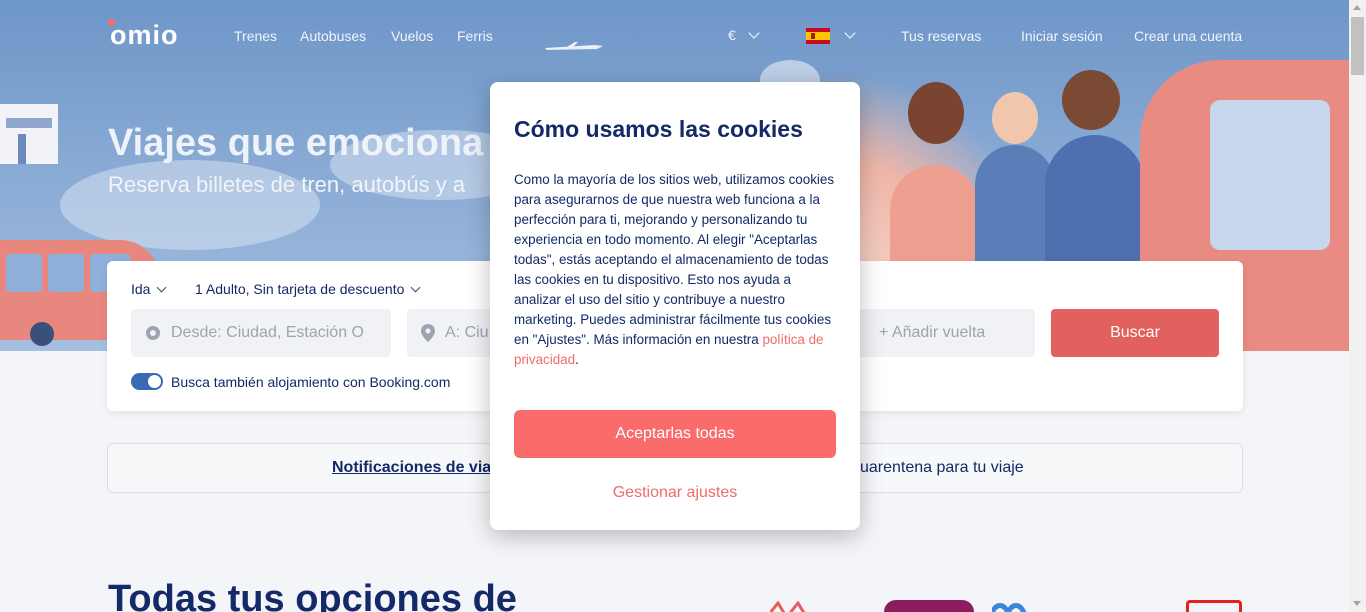  I want to click on cookie-body-end: ., so click(577, 359).